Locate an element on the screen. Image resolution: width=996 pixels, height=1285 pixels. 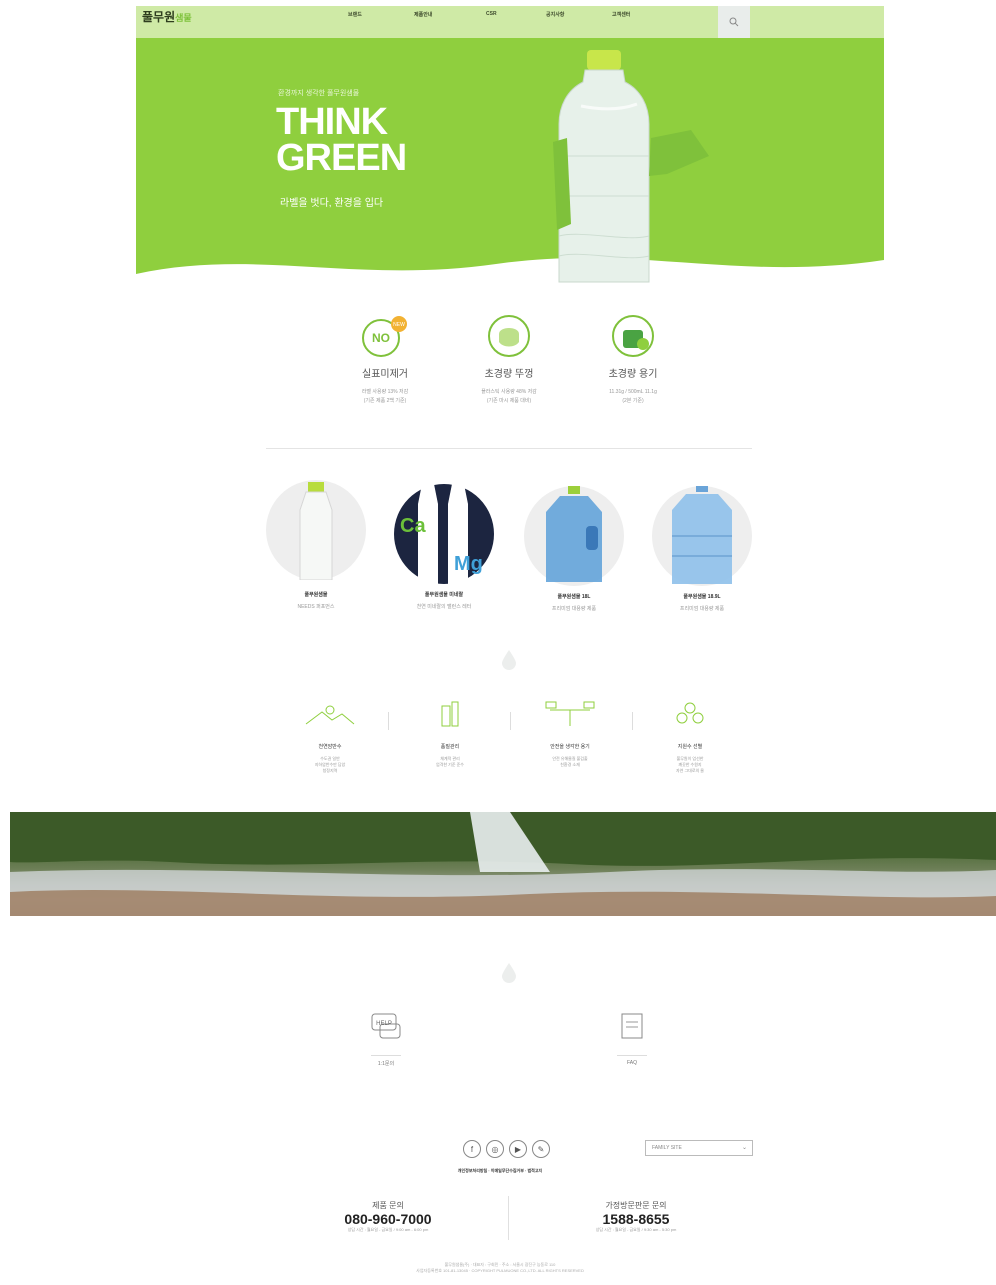
product-card: 풀무원샘물 18L 프리미엄 대용량 제품 is located at coordinates (574, 547).